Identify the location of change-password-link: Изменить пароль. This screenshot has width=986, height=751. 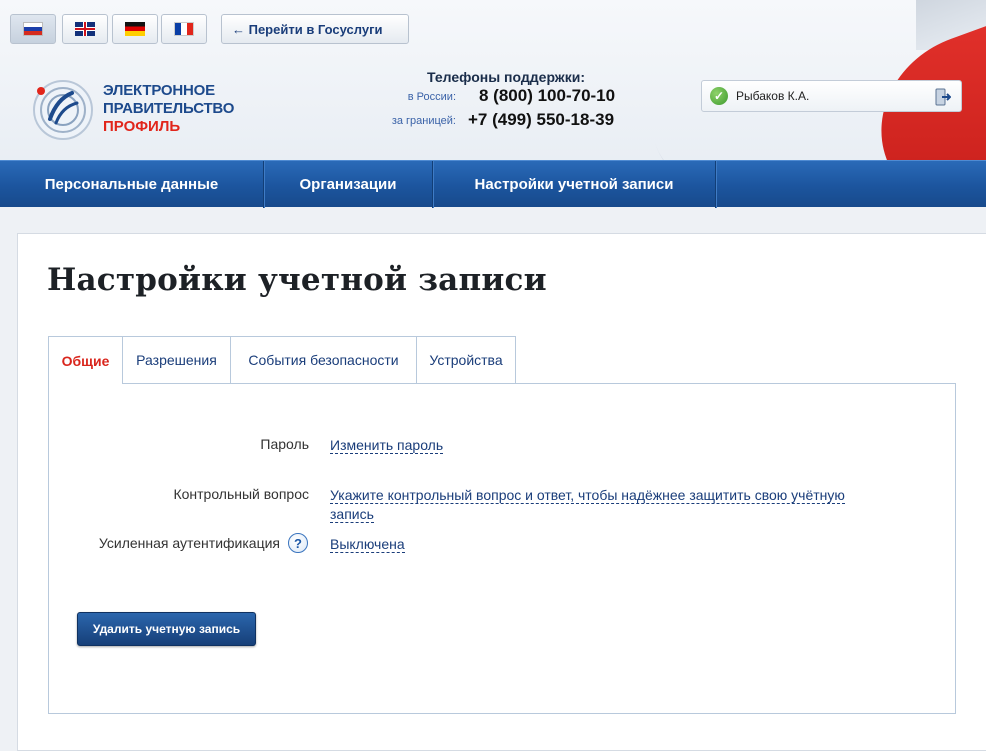
(387, 445).